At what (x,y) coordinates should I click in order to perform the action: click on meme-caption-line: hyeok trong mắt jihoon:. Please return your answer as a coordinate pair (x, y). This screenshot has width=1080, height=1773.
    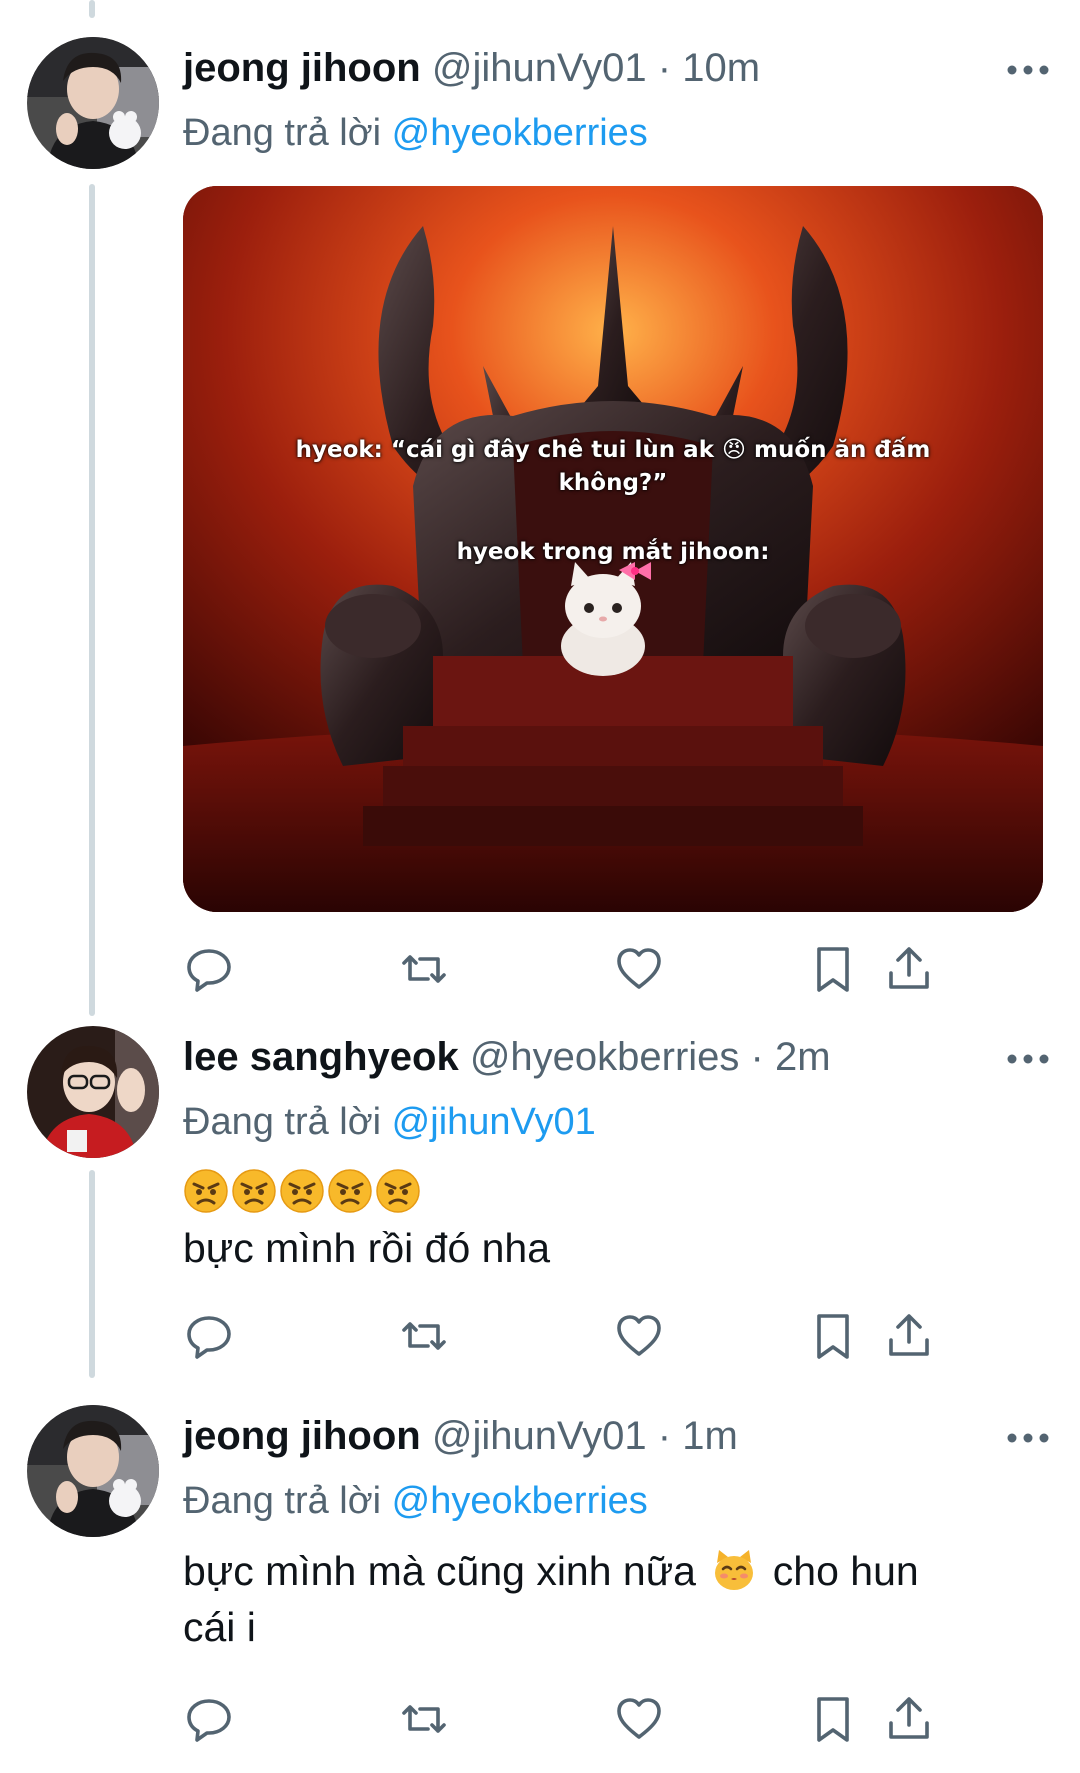
    Looking at the image, I should click on (613, 552).